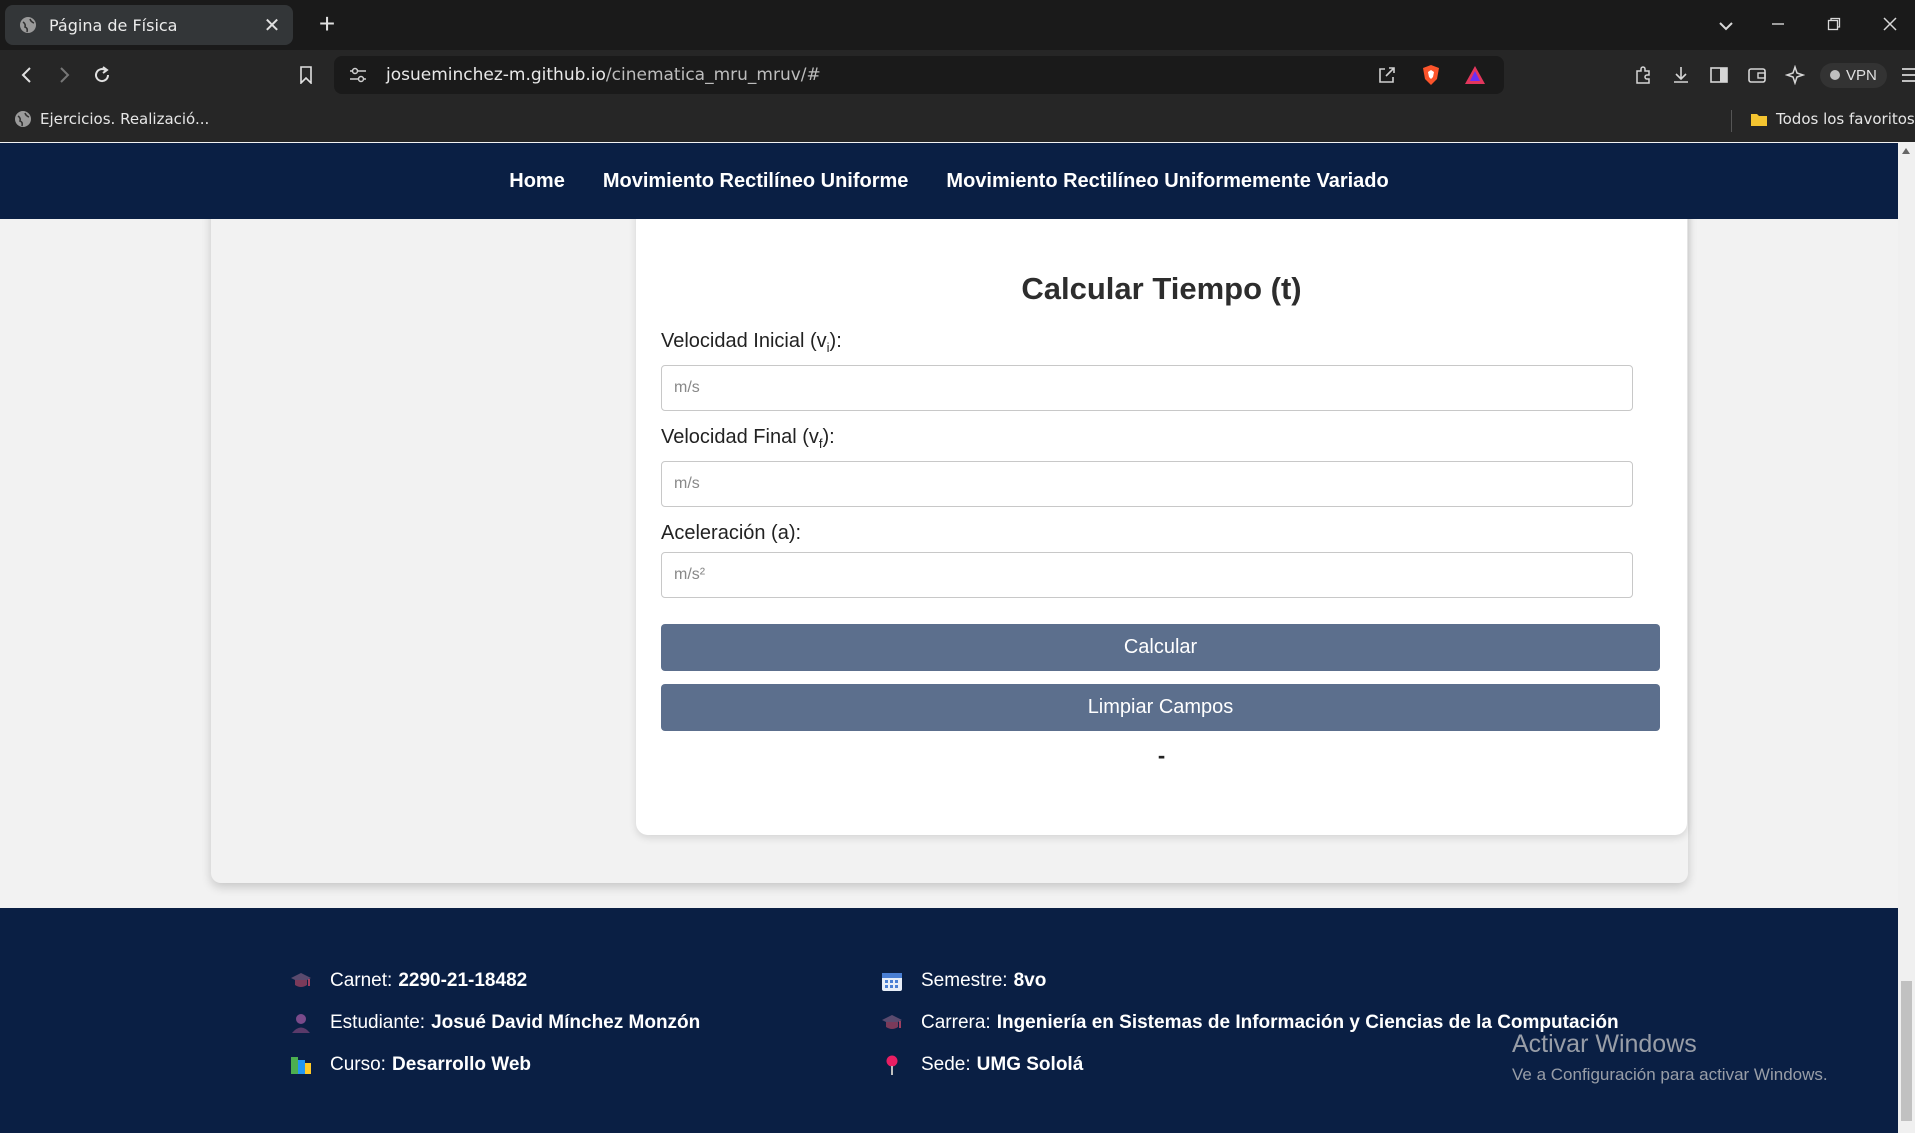 This screenshot has height=1133, width=1915. What do you see at coordinates (113, 25) in the screenshot?
I see `tab-title: Página de Física` at bounding box center [113, 25].